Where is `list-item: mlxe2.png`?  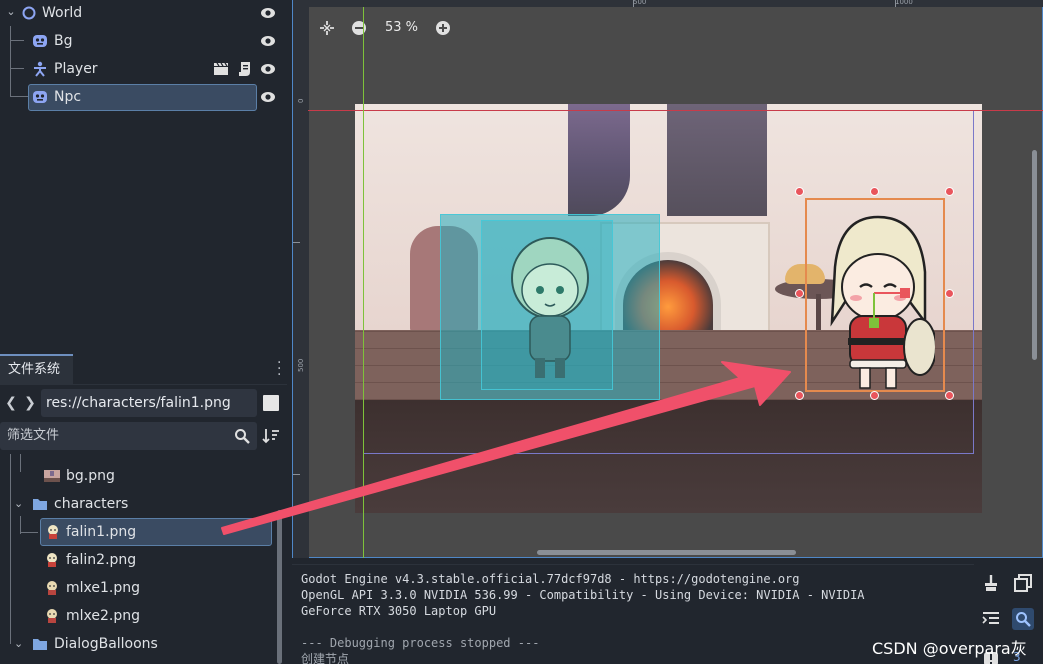 list-item: mlxe2.png is located at coordinates (155, 616).